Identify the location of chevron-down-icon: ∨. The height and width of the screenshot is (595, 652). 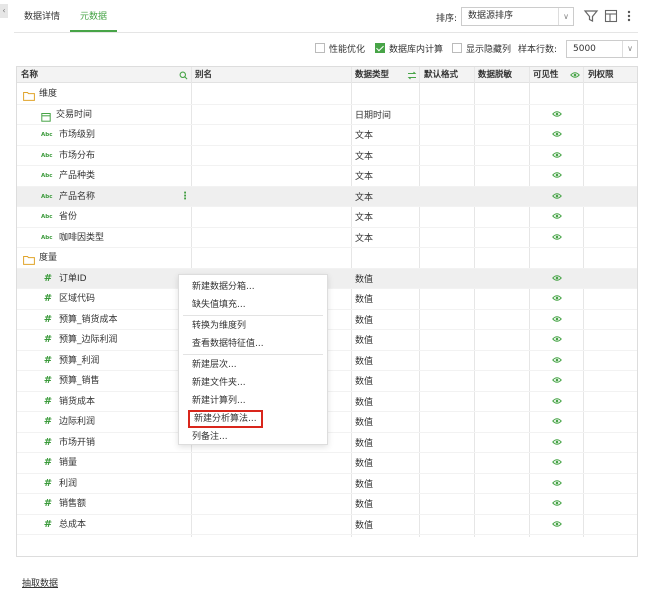
(629, 49).